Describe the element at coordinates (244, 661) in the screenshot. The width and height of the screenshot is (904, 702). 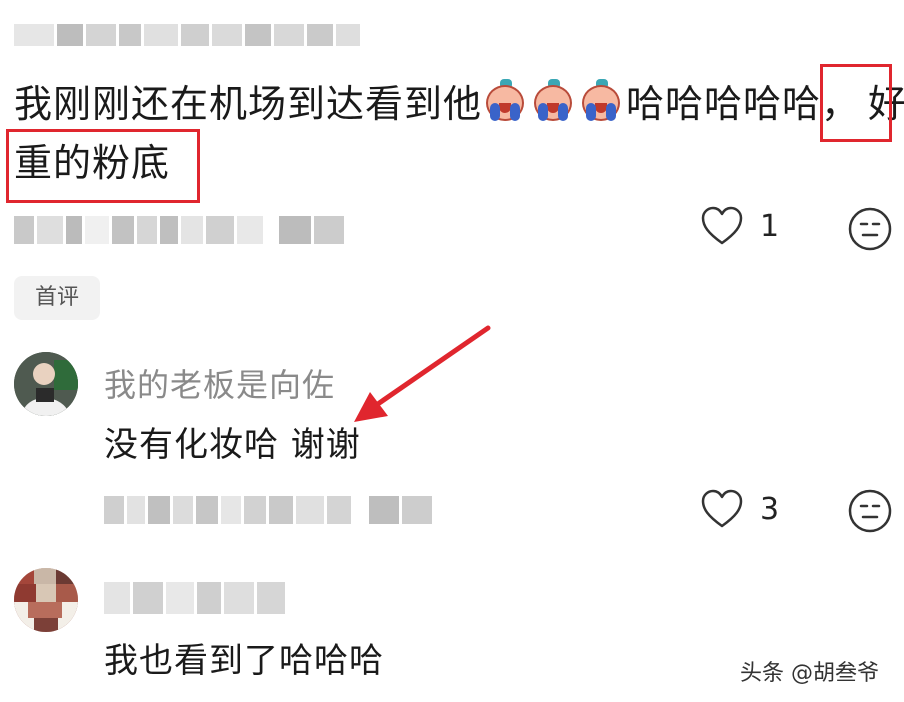
I see `comment-text: 我也看到了哈哈哈` at that location.